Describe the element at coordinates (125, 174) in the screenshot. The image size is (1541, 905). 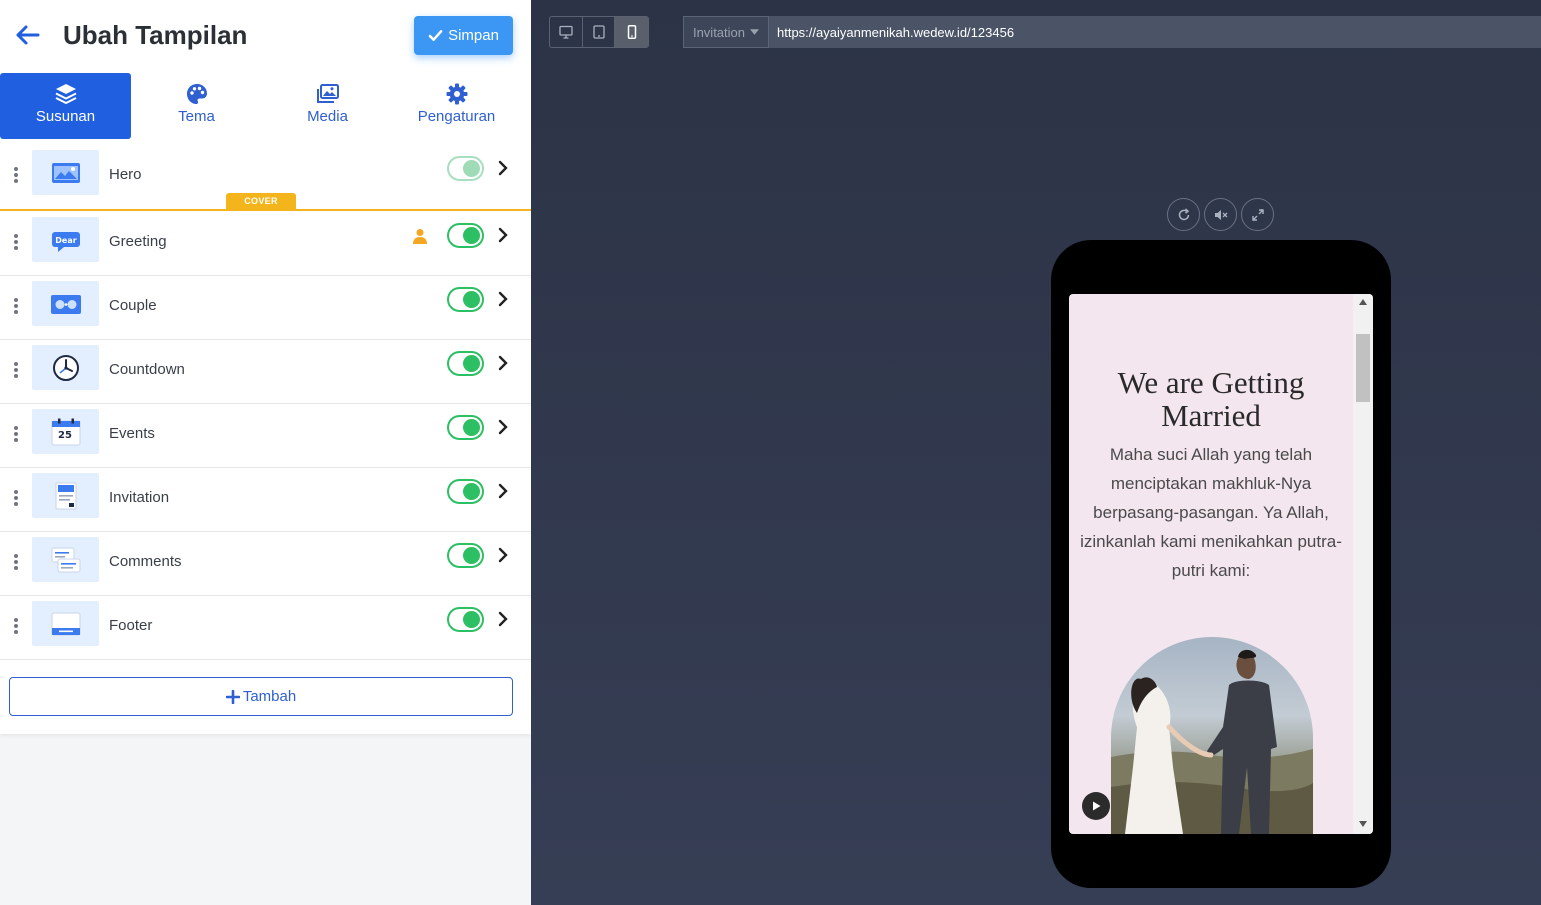
I see `section-label: Hero` at that location.